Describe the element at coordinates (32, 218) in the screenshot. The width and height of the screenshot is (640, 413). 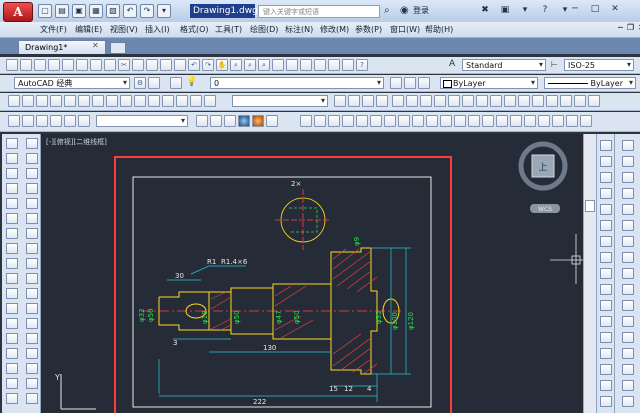
I see `move-icon` at that location.